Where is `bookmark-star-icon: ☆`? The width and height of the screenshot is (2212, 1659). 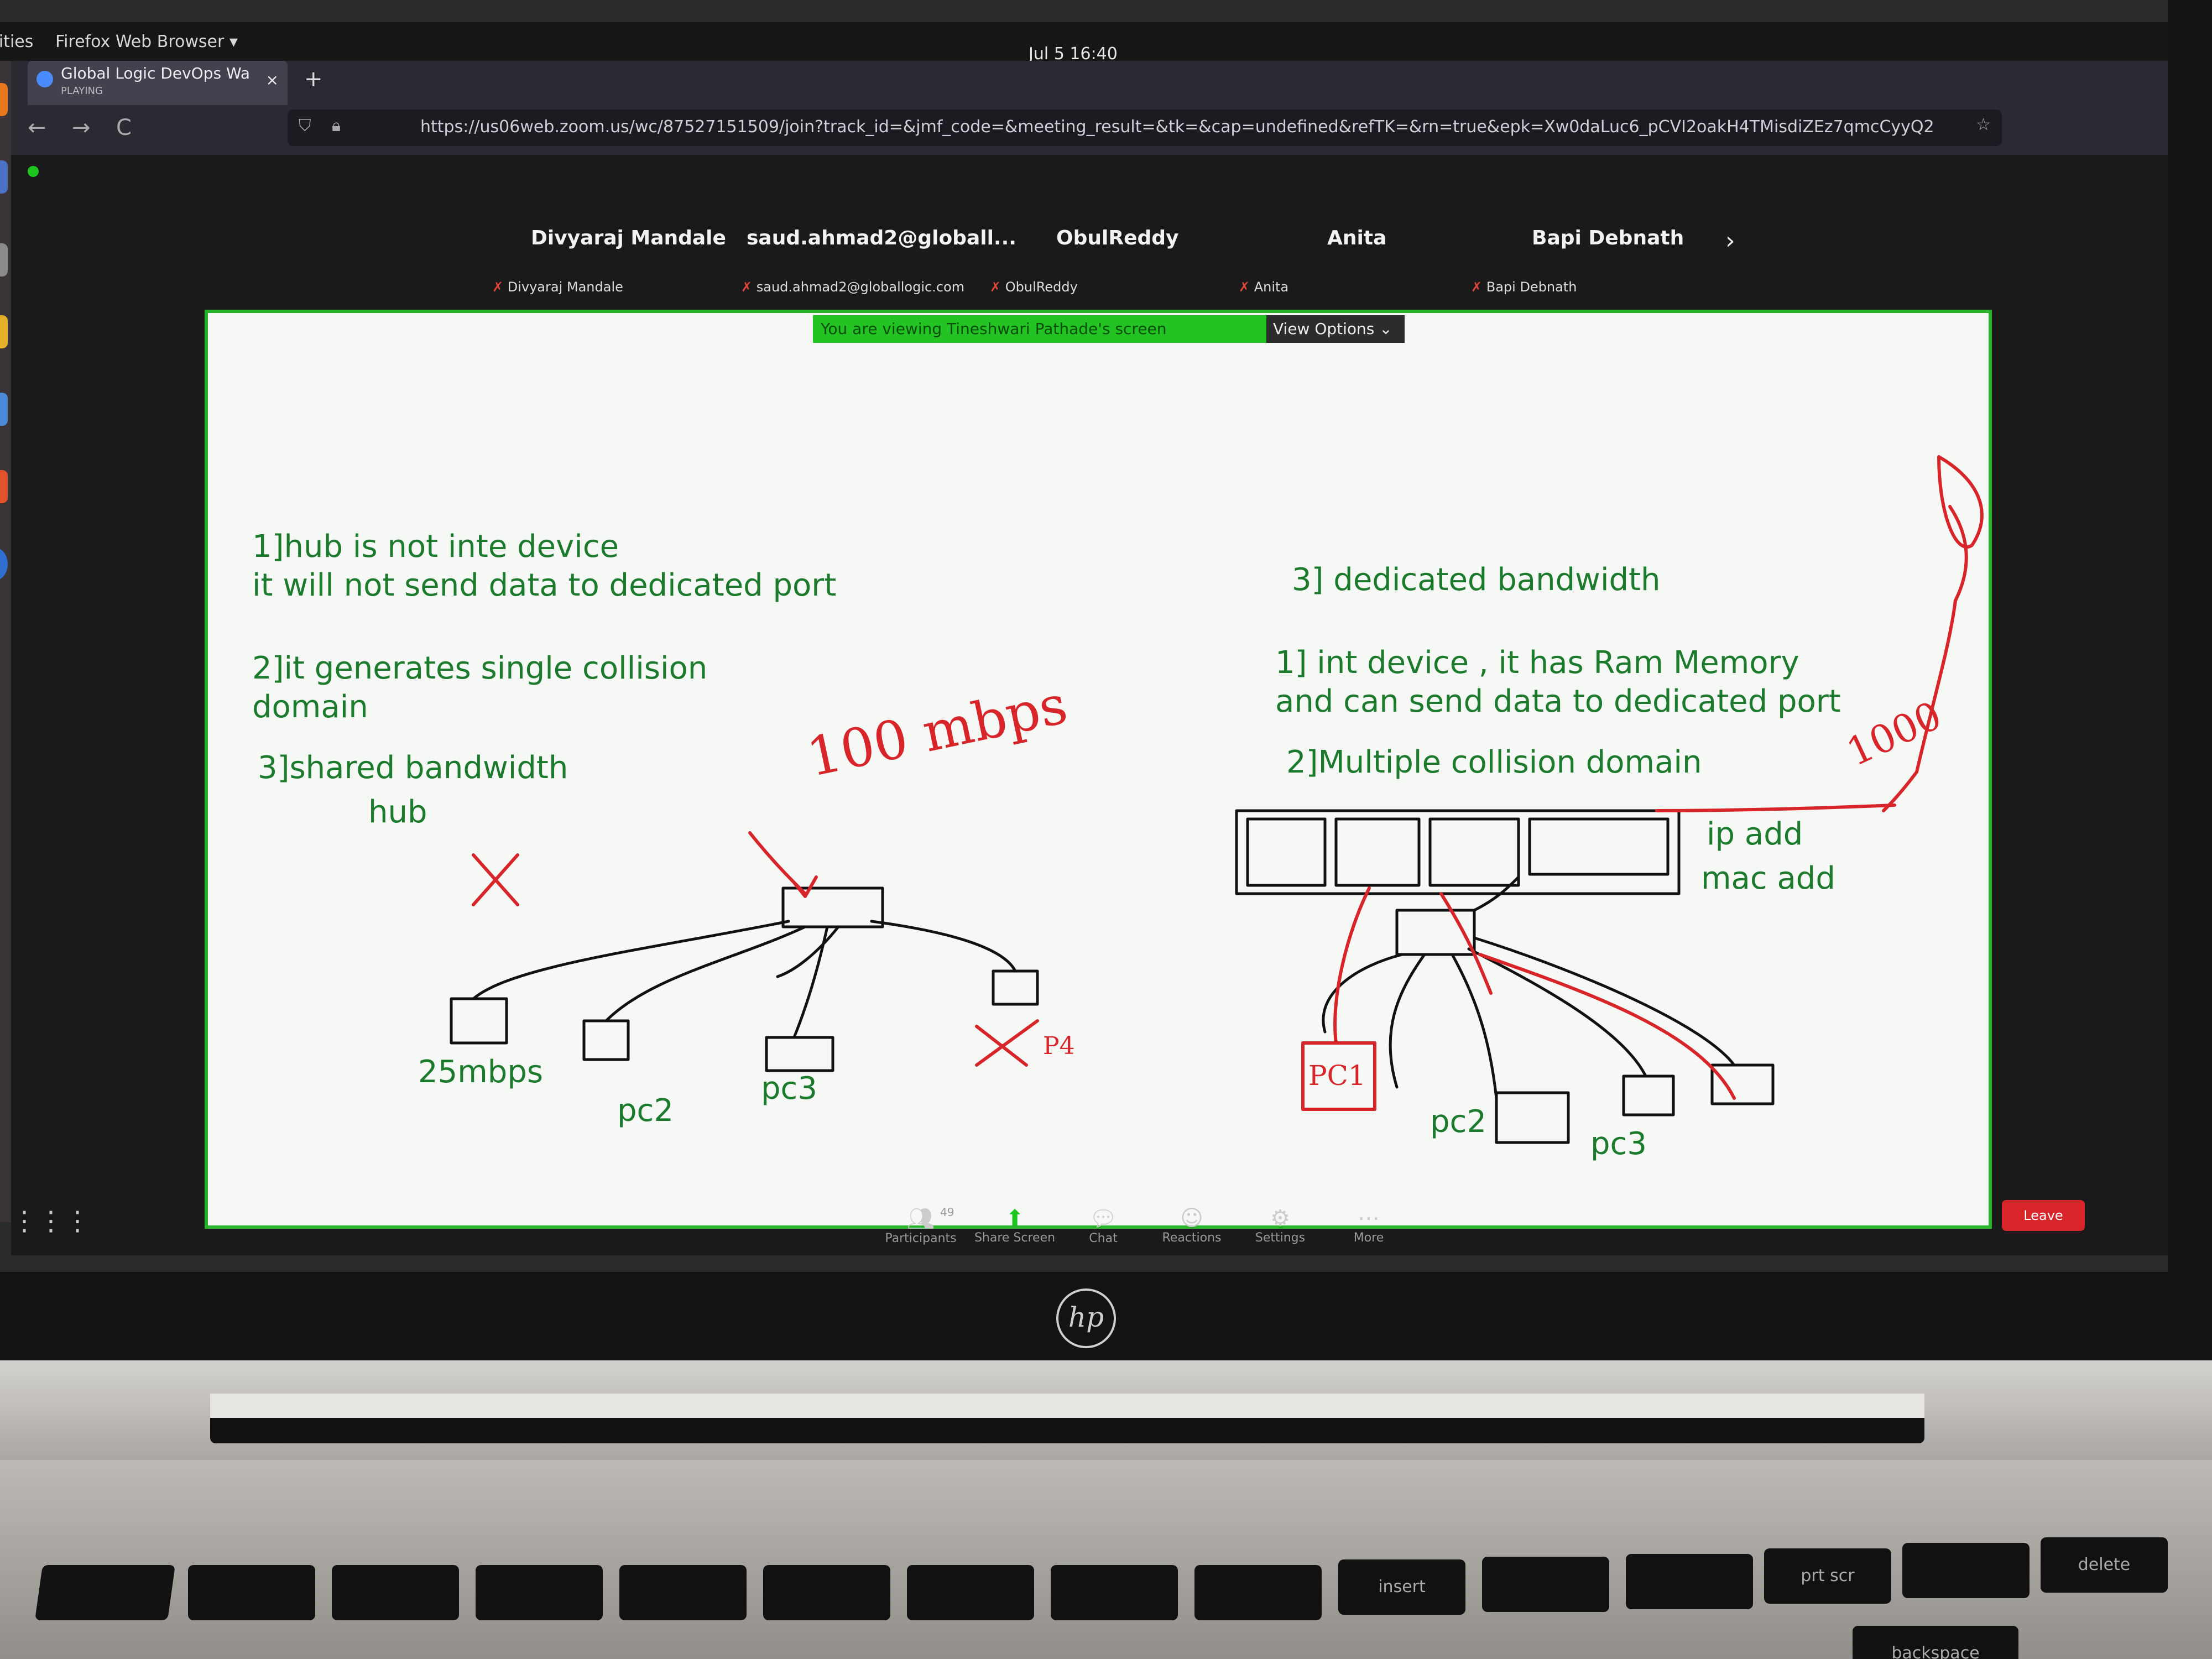 bookmark-star-icon: ☆ is located at coordinates (1984, 125).